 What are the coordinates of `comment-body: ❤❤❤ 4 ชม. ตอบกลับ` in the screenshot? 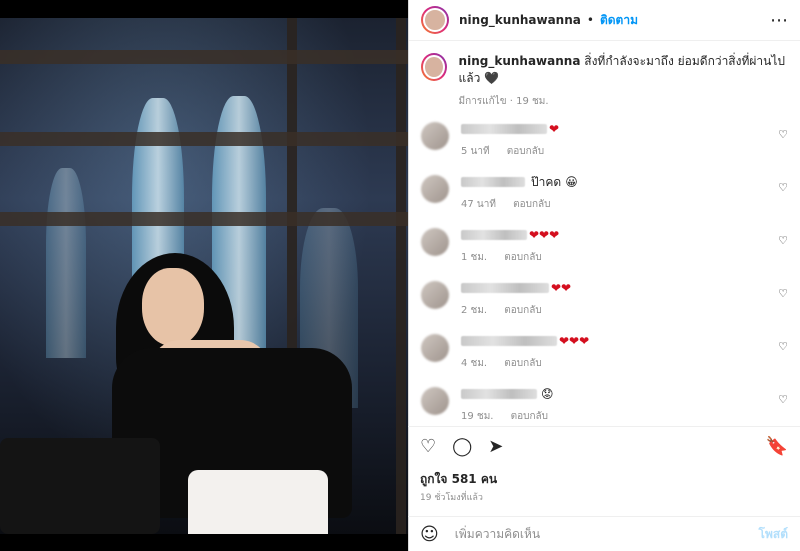 It's located at (619, 351).